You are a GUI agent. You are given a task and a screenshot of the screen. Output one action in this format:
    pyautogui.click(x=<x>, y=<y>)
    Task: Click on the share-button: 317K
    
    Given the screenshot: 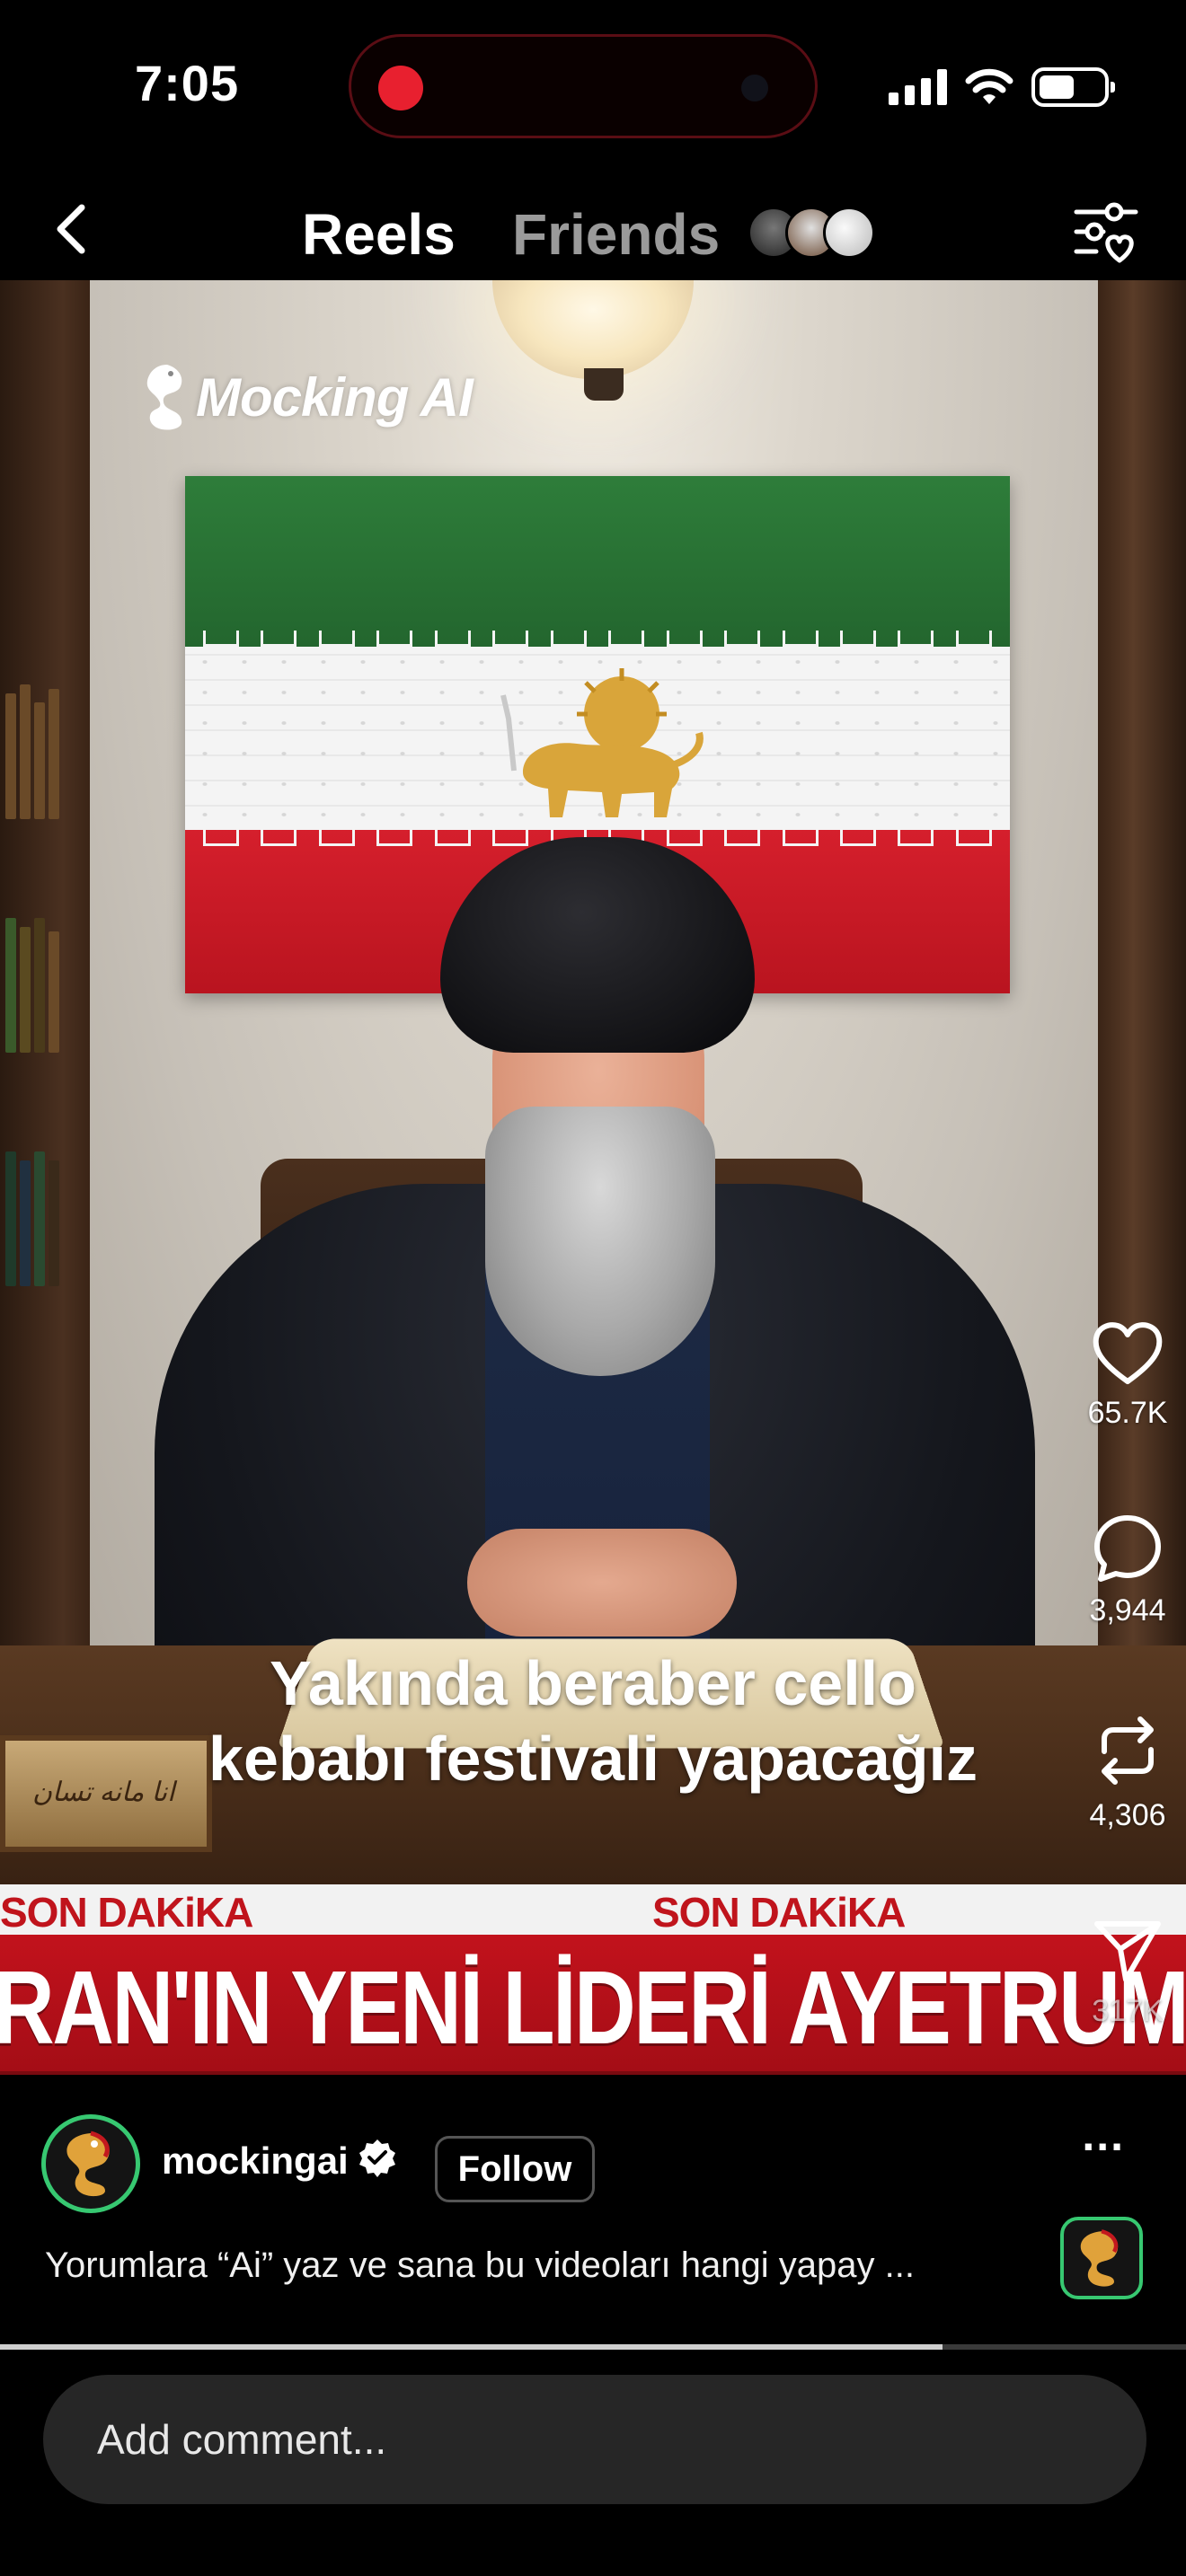 What is the action you would take?
    pyautogui.click(x=1127, y=1973)
    